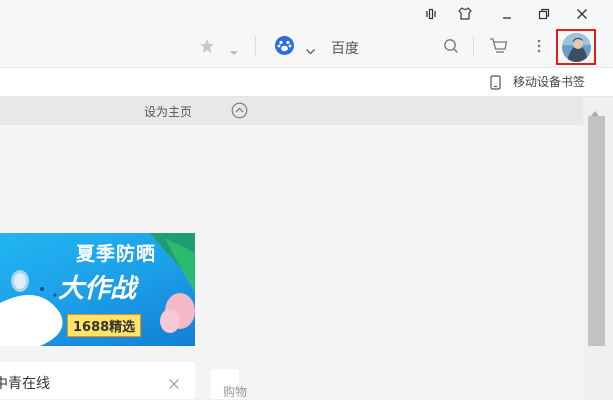 The height and width of the screenshot is (400, 613). Describe the element at coordinates (239, 112) in the screenshot. I see `collapse-up-icon` at that location.